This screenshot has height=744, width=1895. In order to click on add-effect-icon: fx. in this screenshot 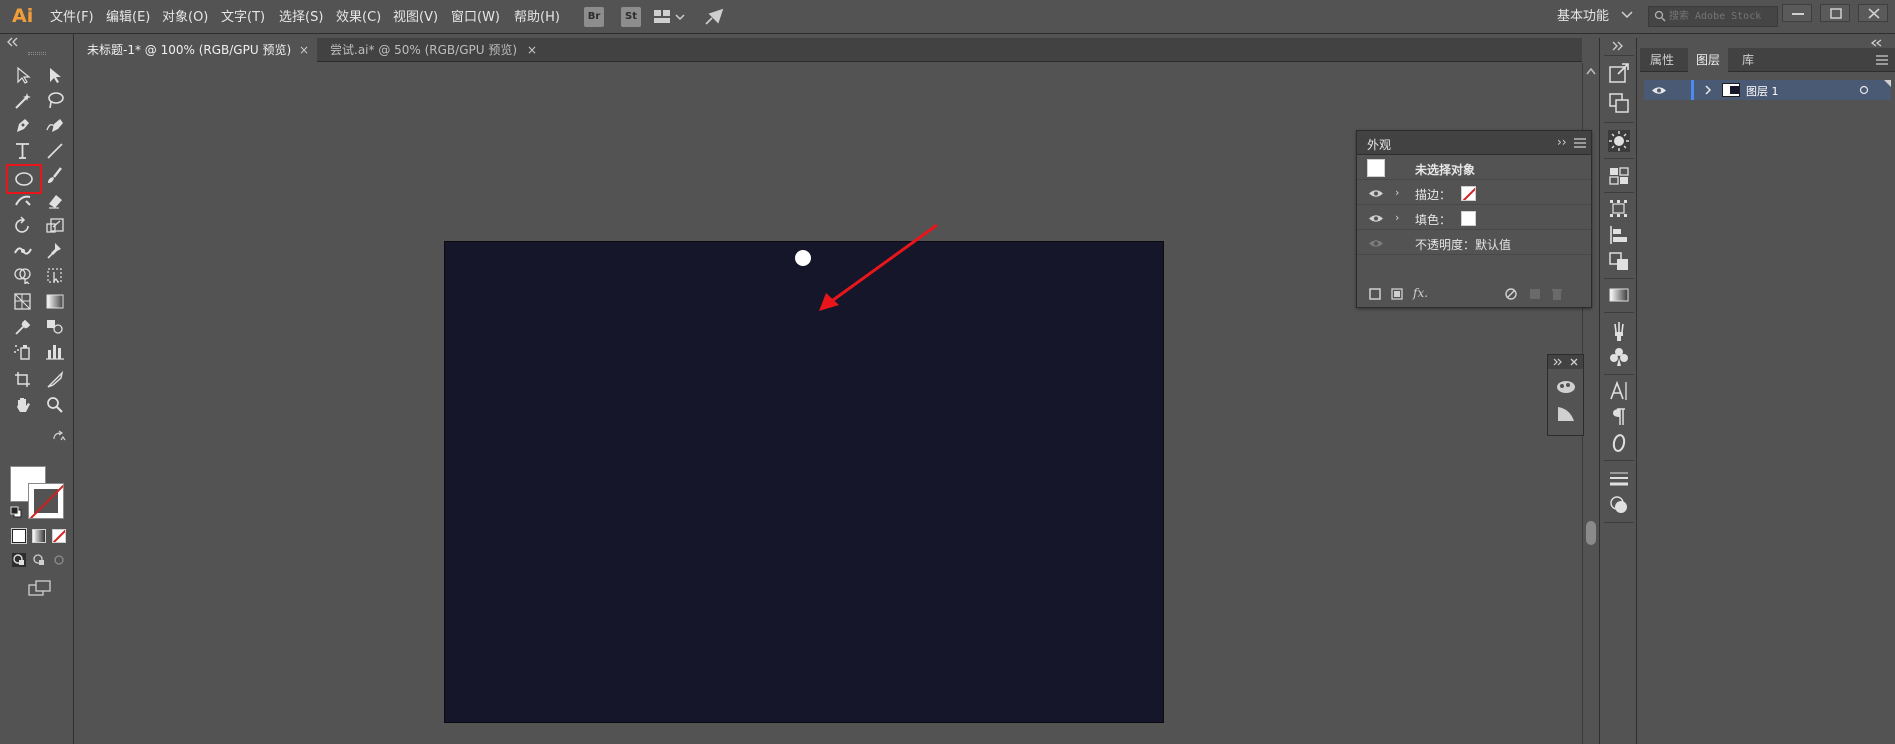, I will do `click(1420, 293)`.